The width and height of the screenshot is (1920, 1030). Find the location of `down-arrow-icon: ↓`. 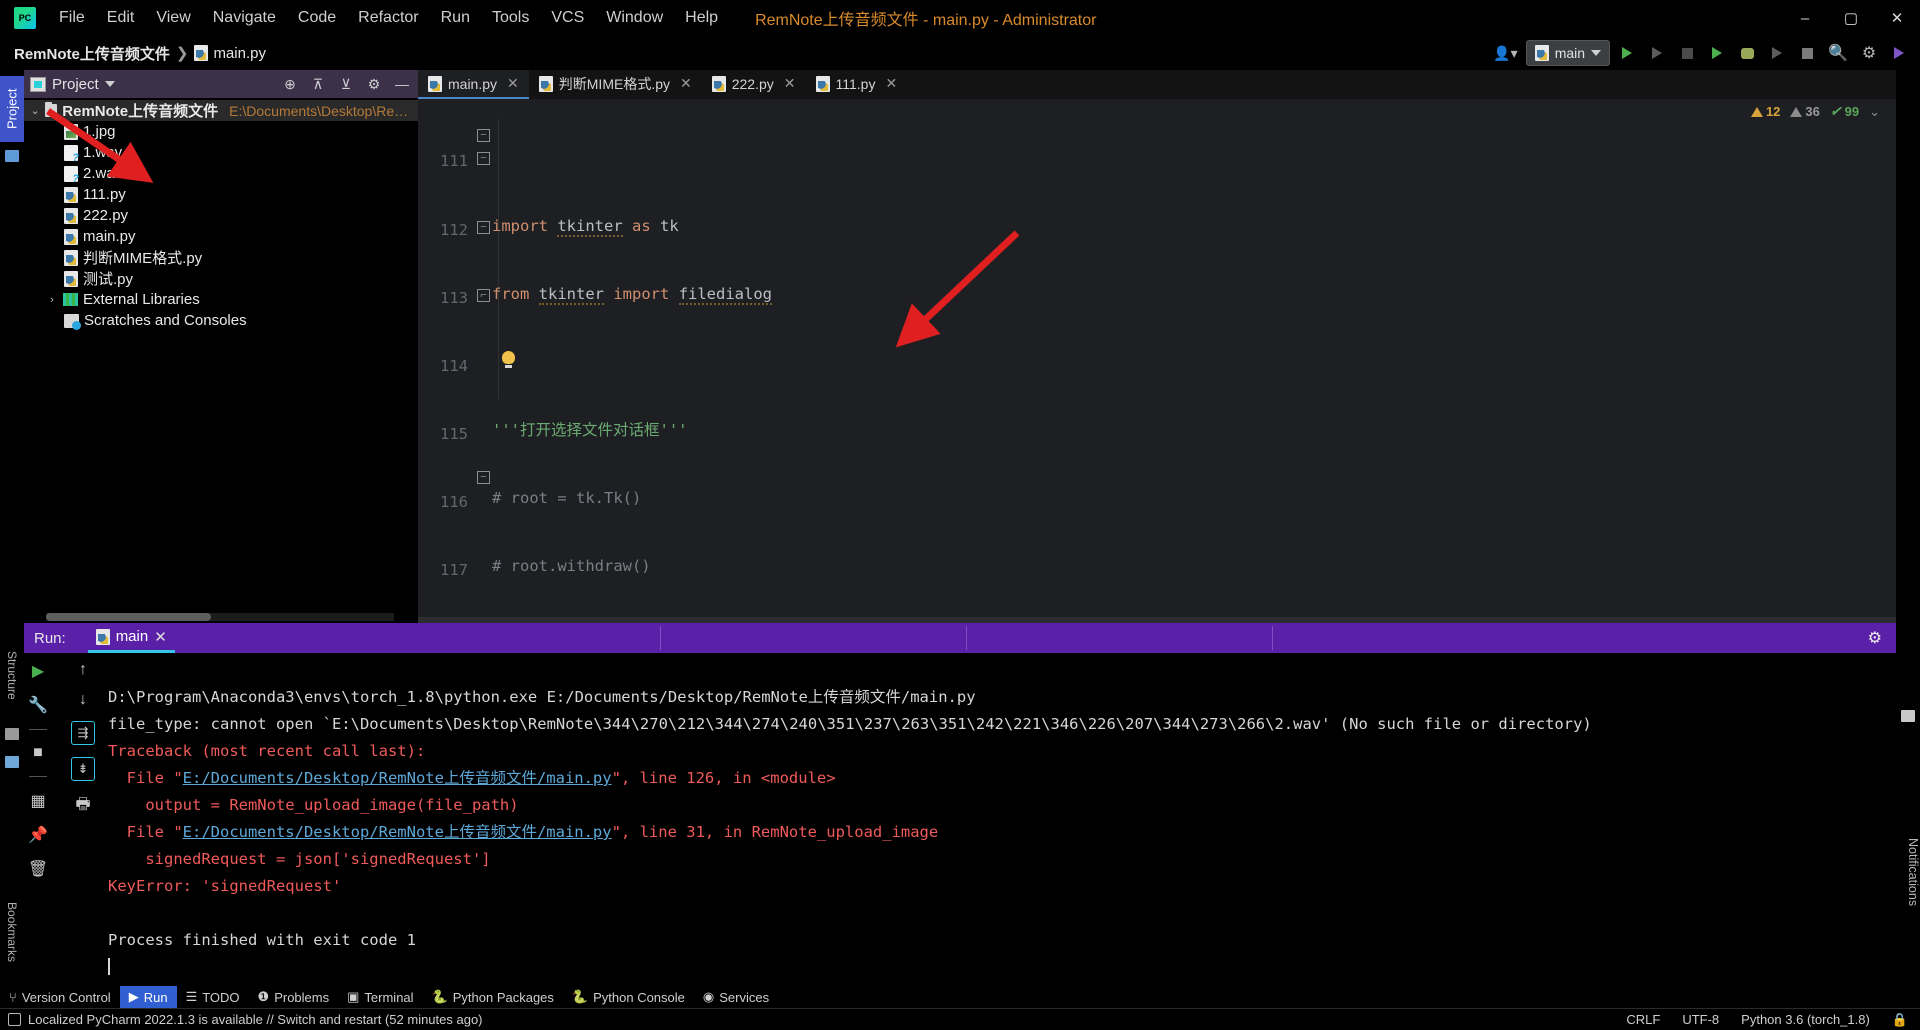

down-arrow-icon: ↓ is located at coordinates (83, 700).